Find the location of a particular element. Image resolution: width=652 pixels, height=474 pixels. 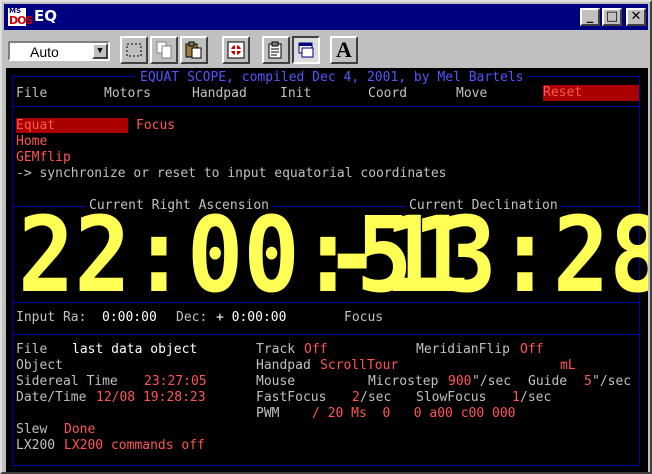

fastfocus-label: FastFocus is located at coordinates (291, 397).